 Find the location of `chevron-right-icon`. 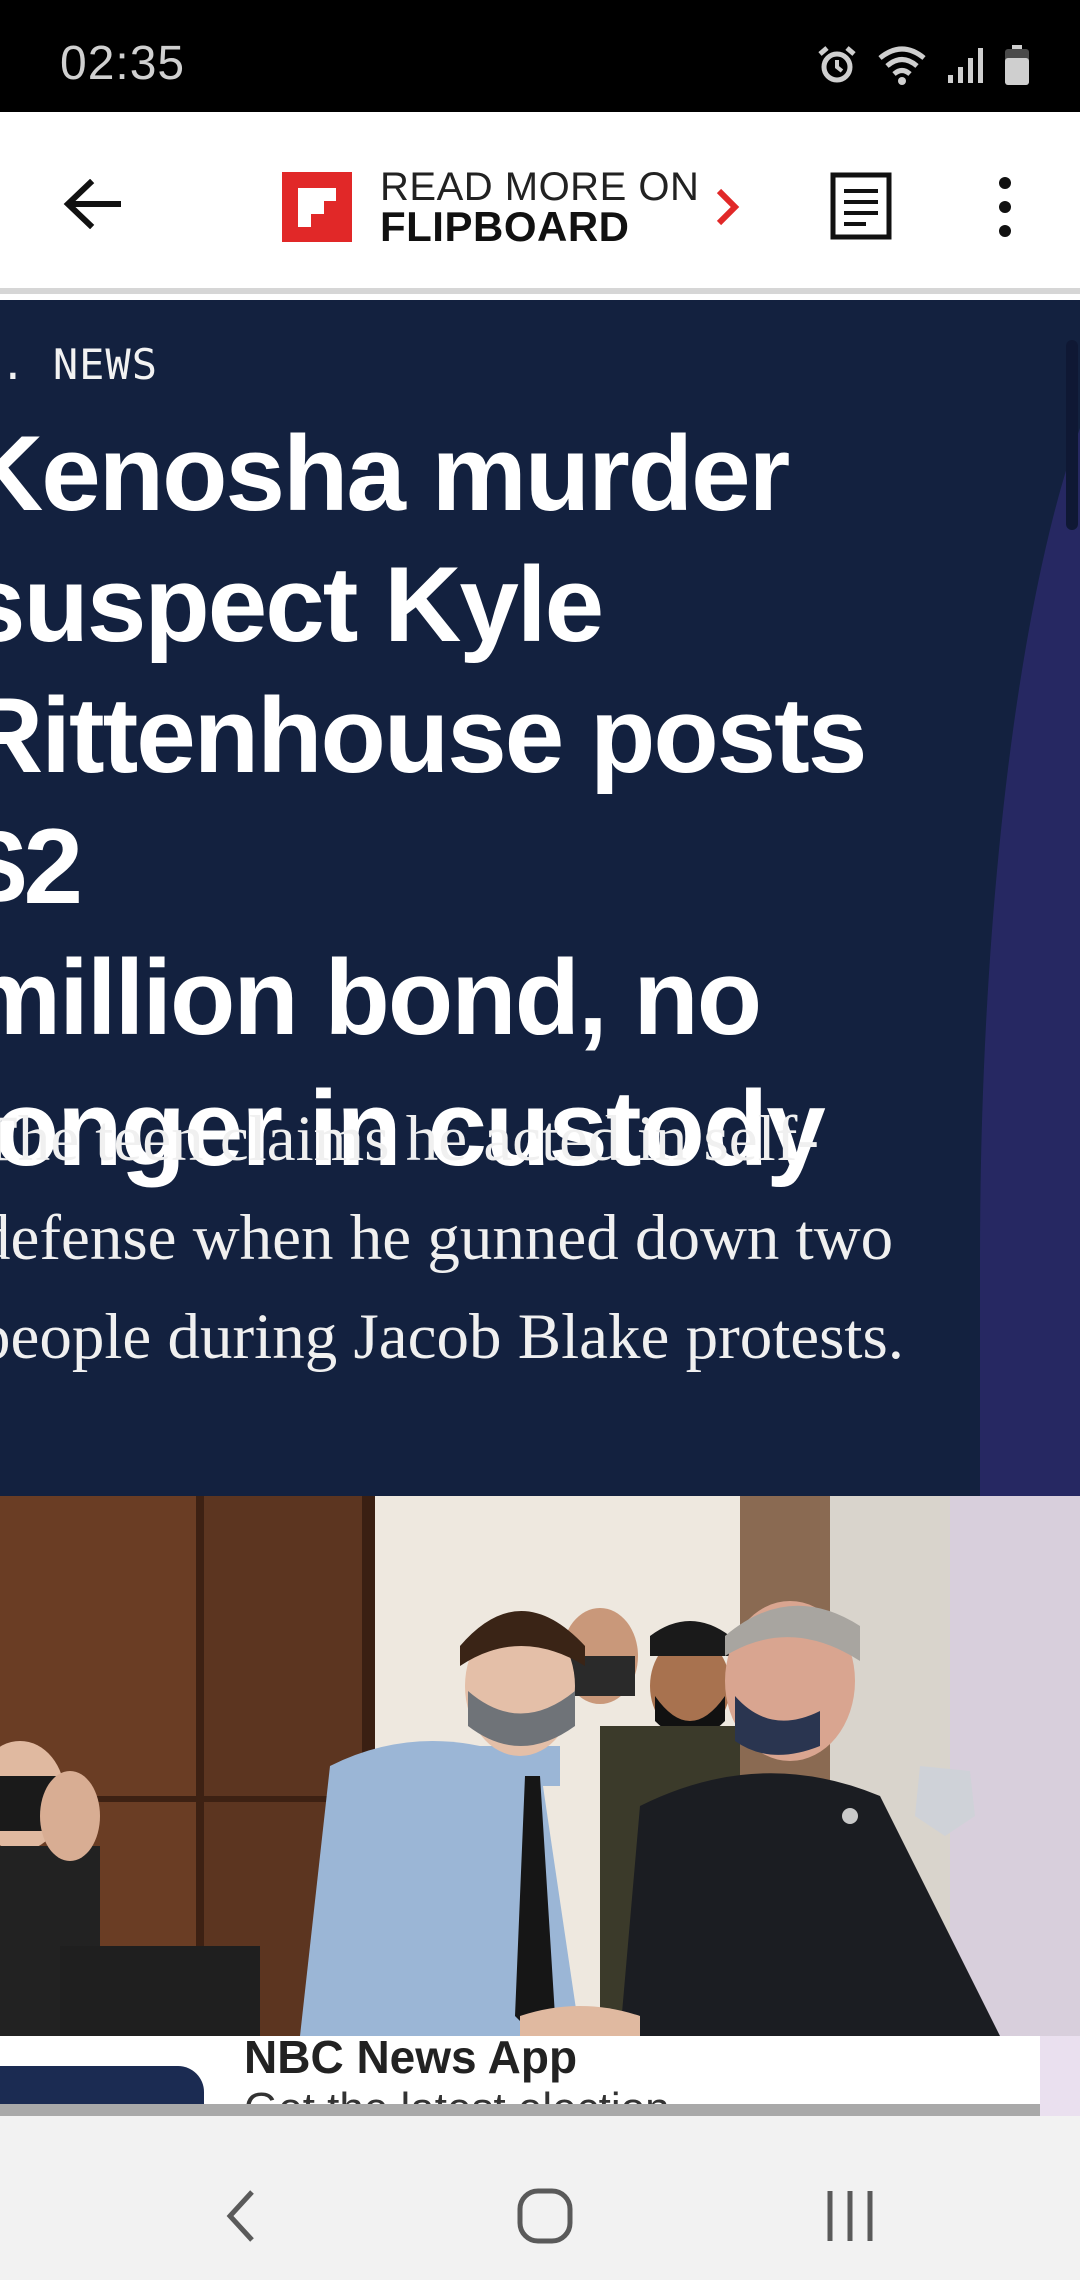

chevron-right-icon is located at coordinates (728, 207).